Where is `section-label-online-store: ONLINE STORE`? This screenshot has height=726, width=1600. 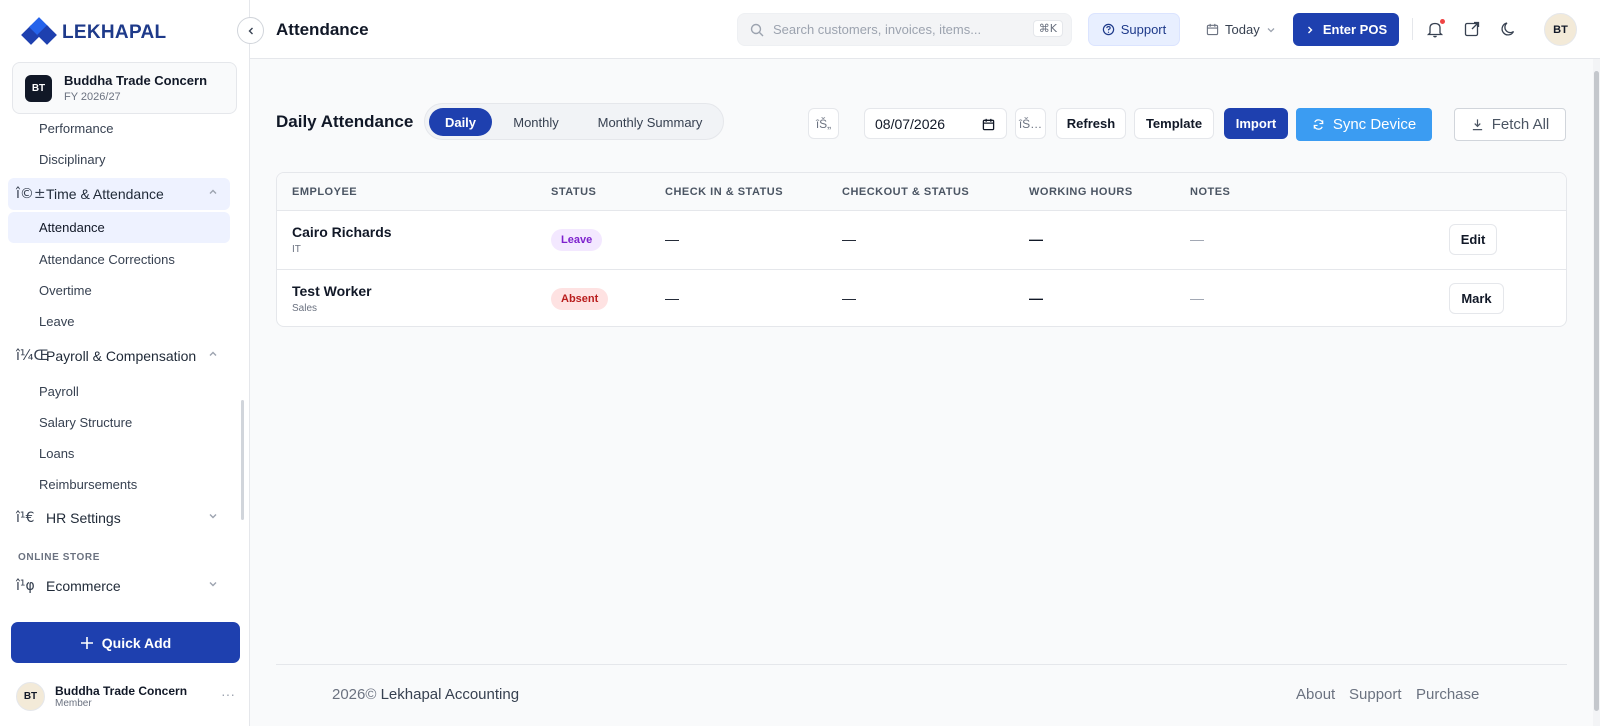 section-label-online-store: ONLINE STORE is located at coordinates (59, 557).